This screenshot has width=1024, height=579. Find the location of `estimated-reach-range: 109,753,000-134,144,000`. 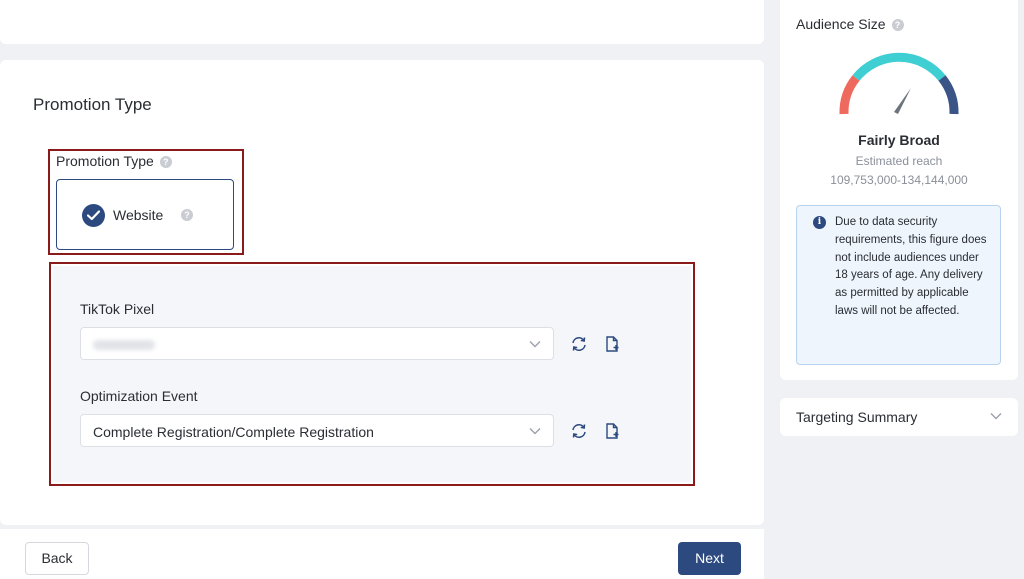

estimated-reach-range: 109,753,000-134,144,000 is located at coordinates (899, 180).